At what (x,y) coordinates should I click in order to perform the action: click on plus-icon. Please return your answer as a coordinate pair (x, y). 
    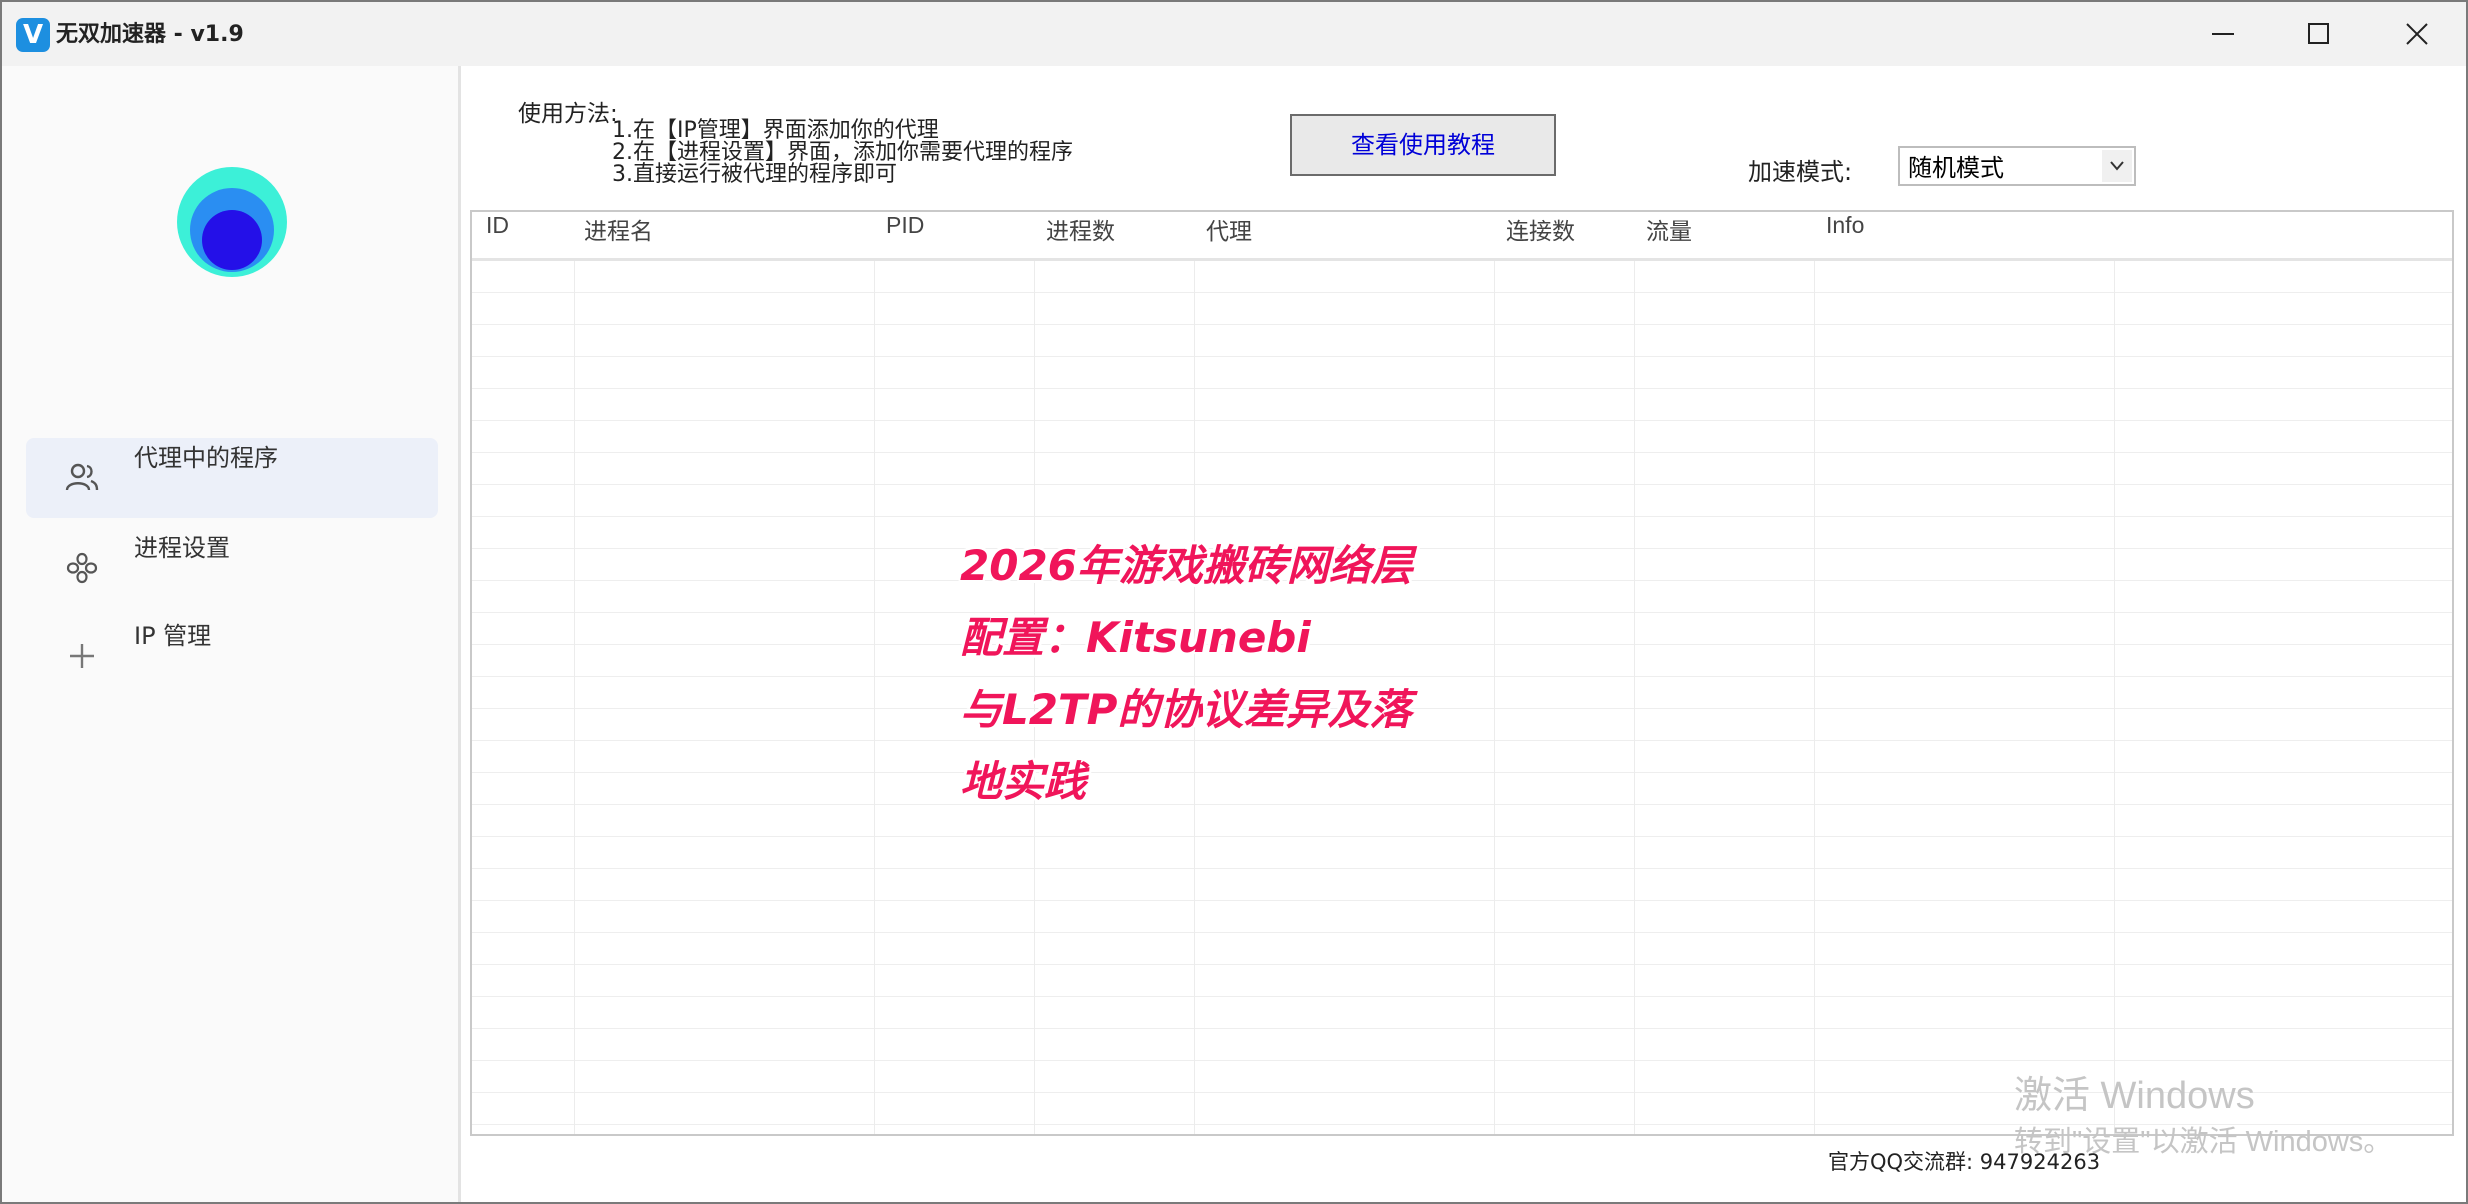
    Looking at the image, I should click on (82, 656).